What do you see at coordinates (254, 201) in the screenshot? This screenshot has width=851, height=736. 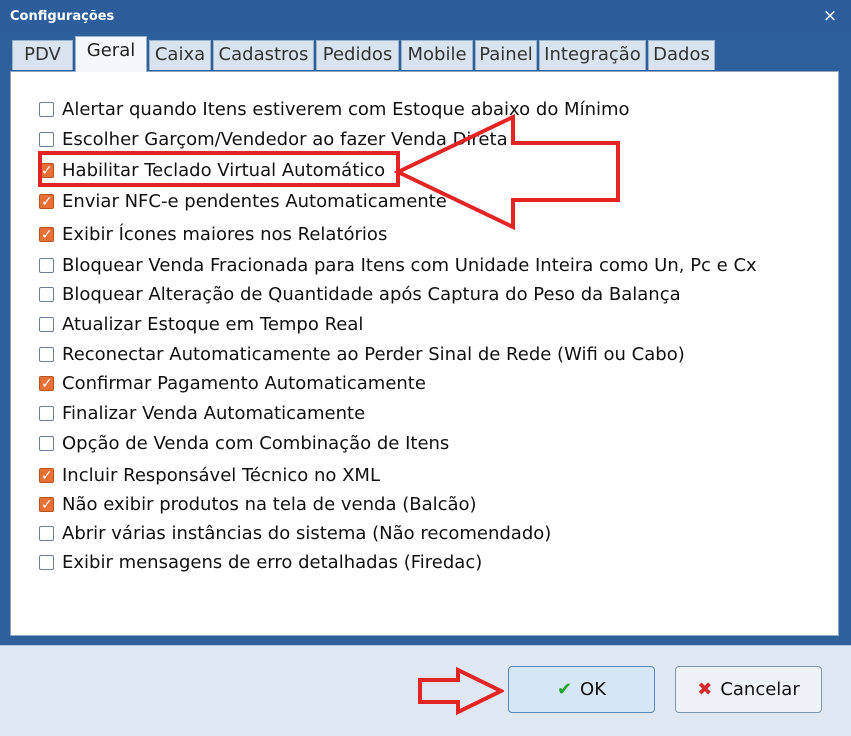 I see `option-label: Enviar NFC-e pendentes Automaticamente` at bounding box center [254, 201].